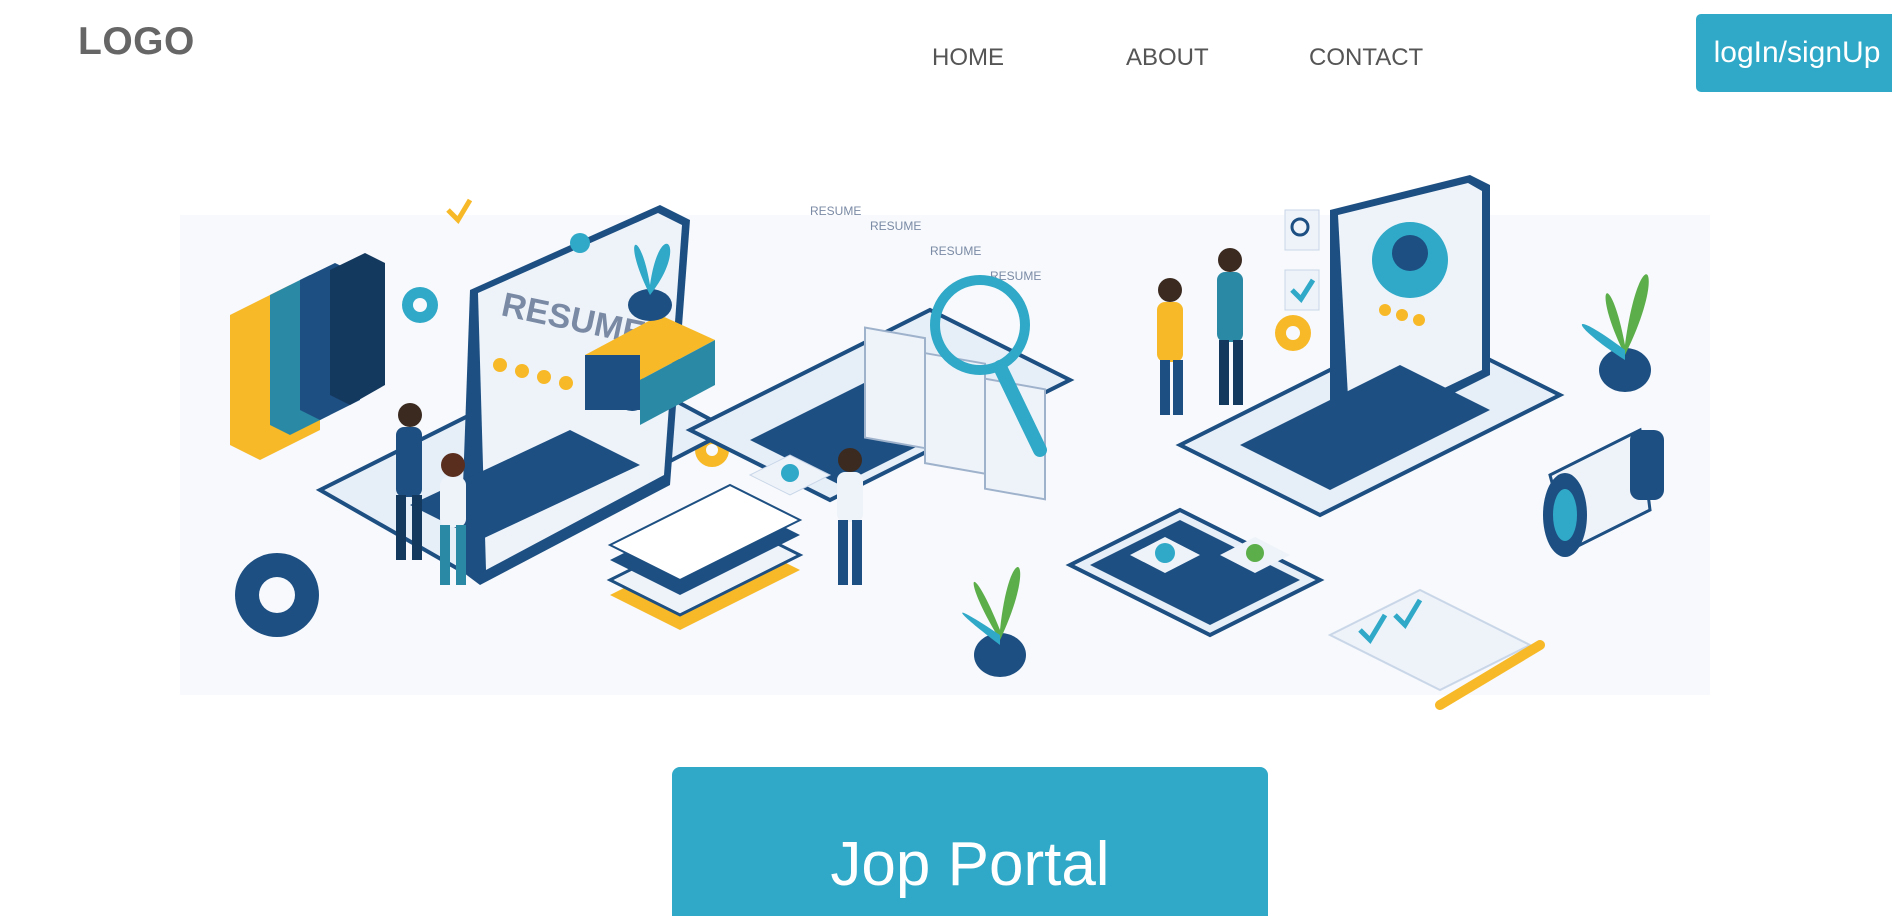 The image size is (1892, 916). I want to click on search-icon, so click(1302, 230).